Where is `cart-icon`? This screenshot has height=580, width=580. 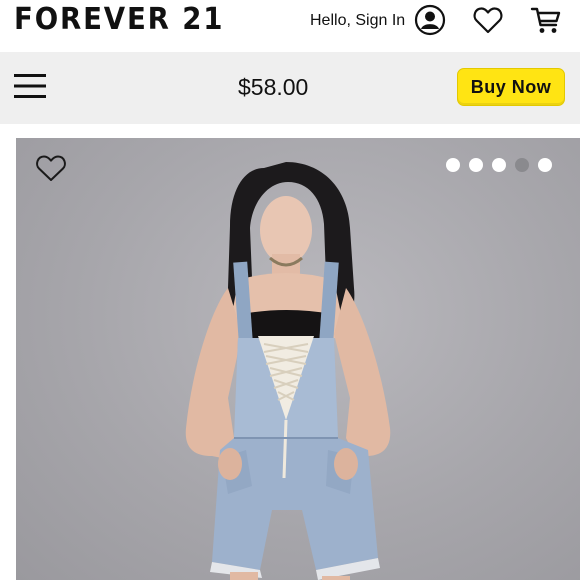
cart-icon is located at coordinates (546, 20).